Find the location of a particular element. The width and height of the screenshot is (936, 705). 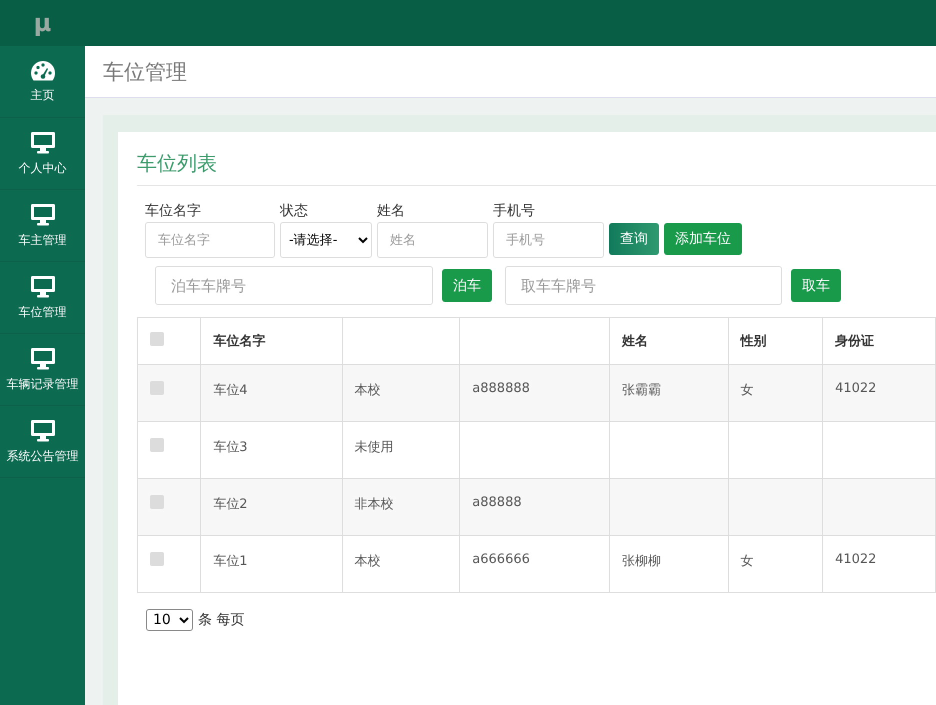

sidebar-item: 车位管理 is located at coordinates (42, 298).